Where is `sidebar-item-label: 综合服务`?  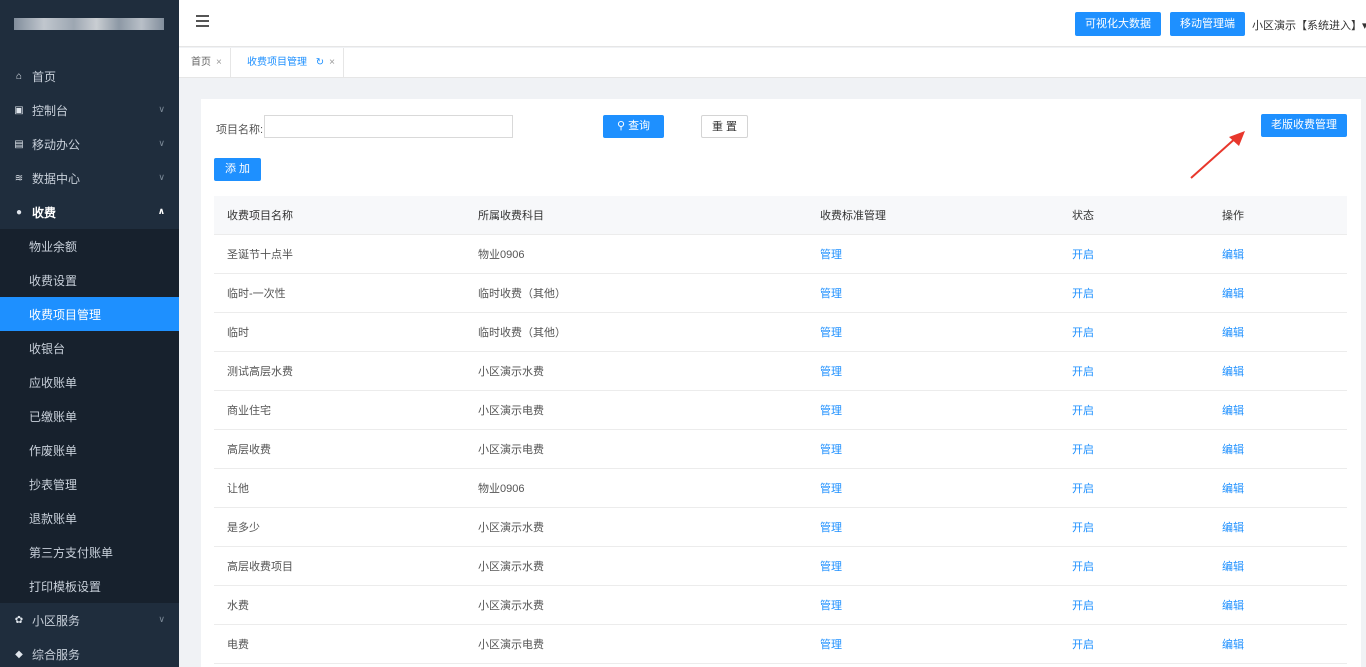 sidebar-item-label: 综合服务 is located at coordinates (56, 654).